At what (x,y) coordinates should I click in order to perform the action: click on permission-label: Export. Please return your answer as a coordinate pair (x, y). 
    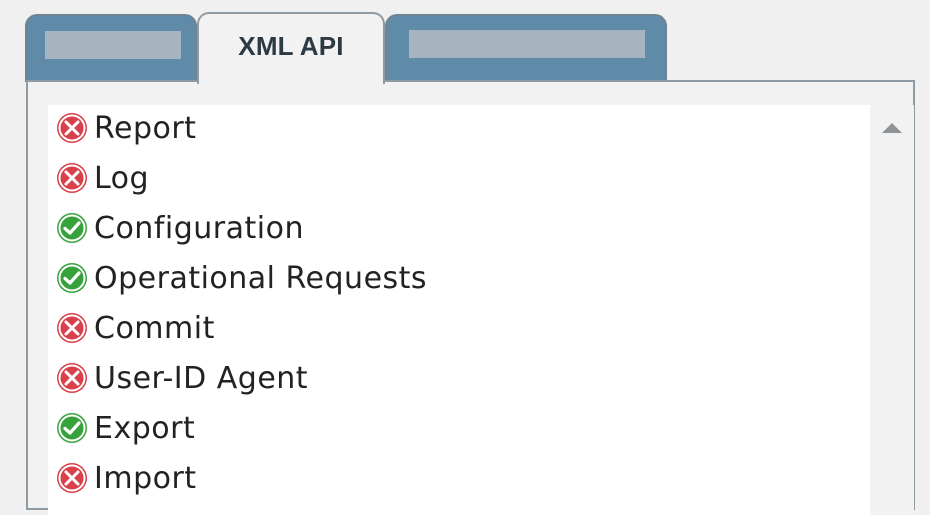
    Looking at the image, I should click on (145, 428).